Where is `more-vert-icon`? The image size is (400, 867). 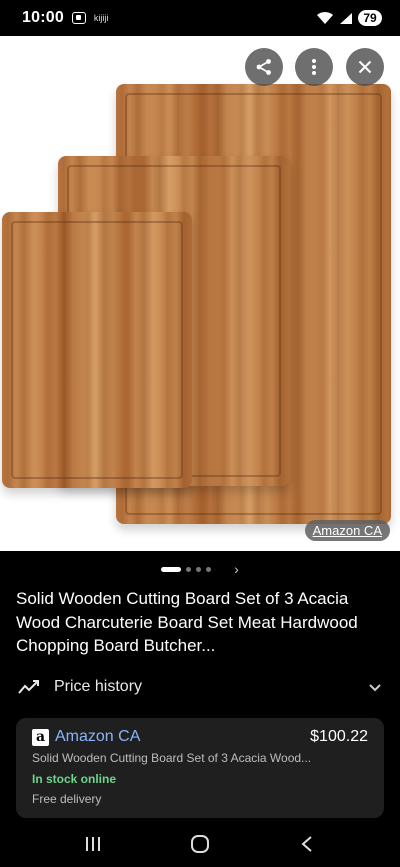 more-vert-icon is located at coordinates (314, 67).